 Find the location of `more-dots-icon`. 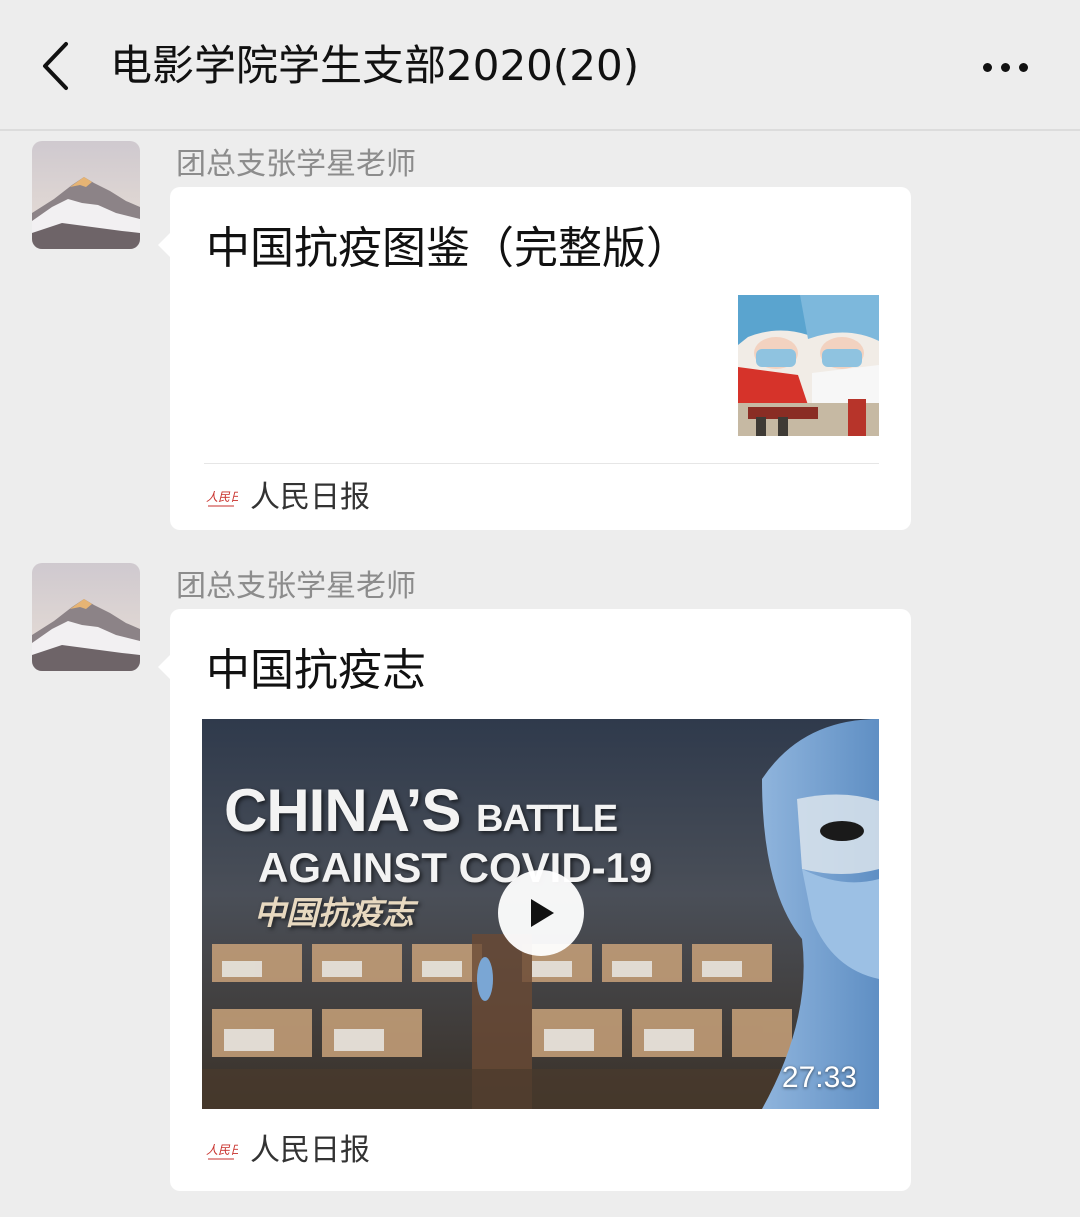

more-dots-icon is located at coordinates (1005, 67).